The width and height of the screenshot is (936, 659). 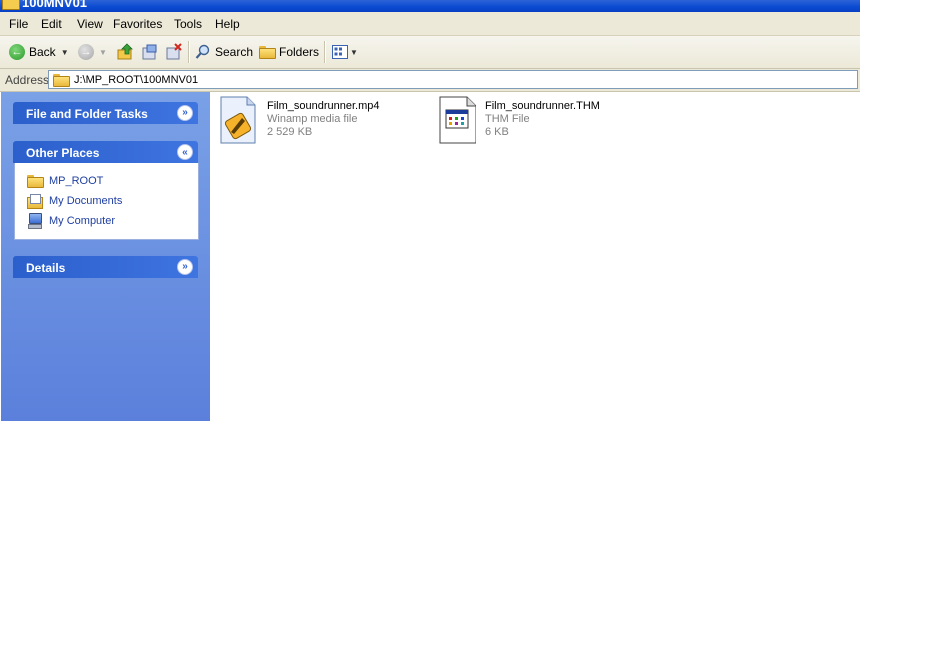 What do you see at coordinates (87, 114) in the screenshot?
I see `file-folder-tasks-title: File and Folder Tasks` at bounding box center [87, 114].